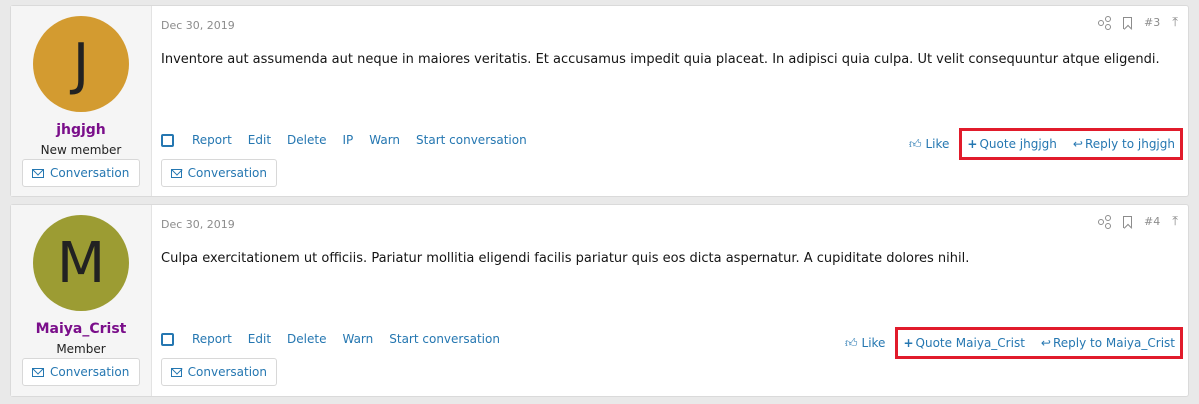  Describe the element at coordinates (1152, 221) in the screenshot. I see `post-number: #4` at that location.